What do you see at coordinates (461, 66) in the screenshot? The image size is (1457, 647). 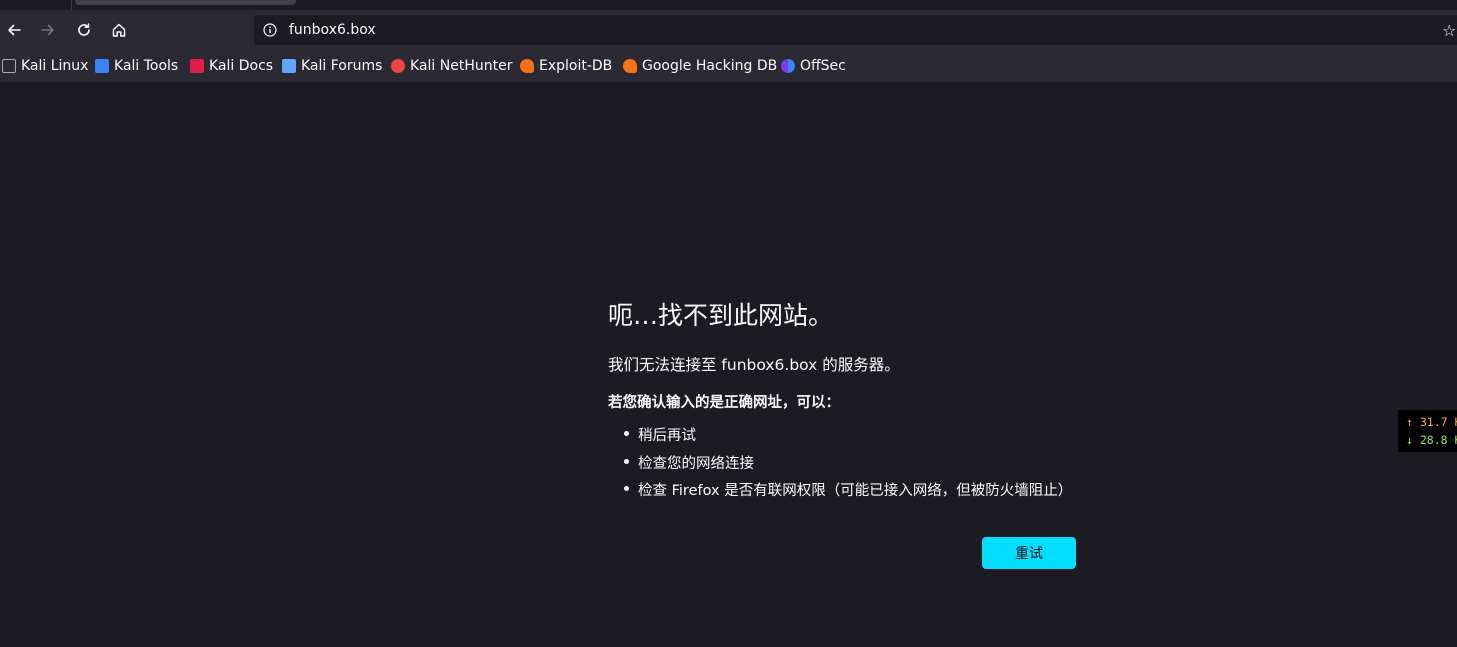 I see `bookmark-label: Kali NetHunter` at bounding box center [461, 66].